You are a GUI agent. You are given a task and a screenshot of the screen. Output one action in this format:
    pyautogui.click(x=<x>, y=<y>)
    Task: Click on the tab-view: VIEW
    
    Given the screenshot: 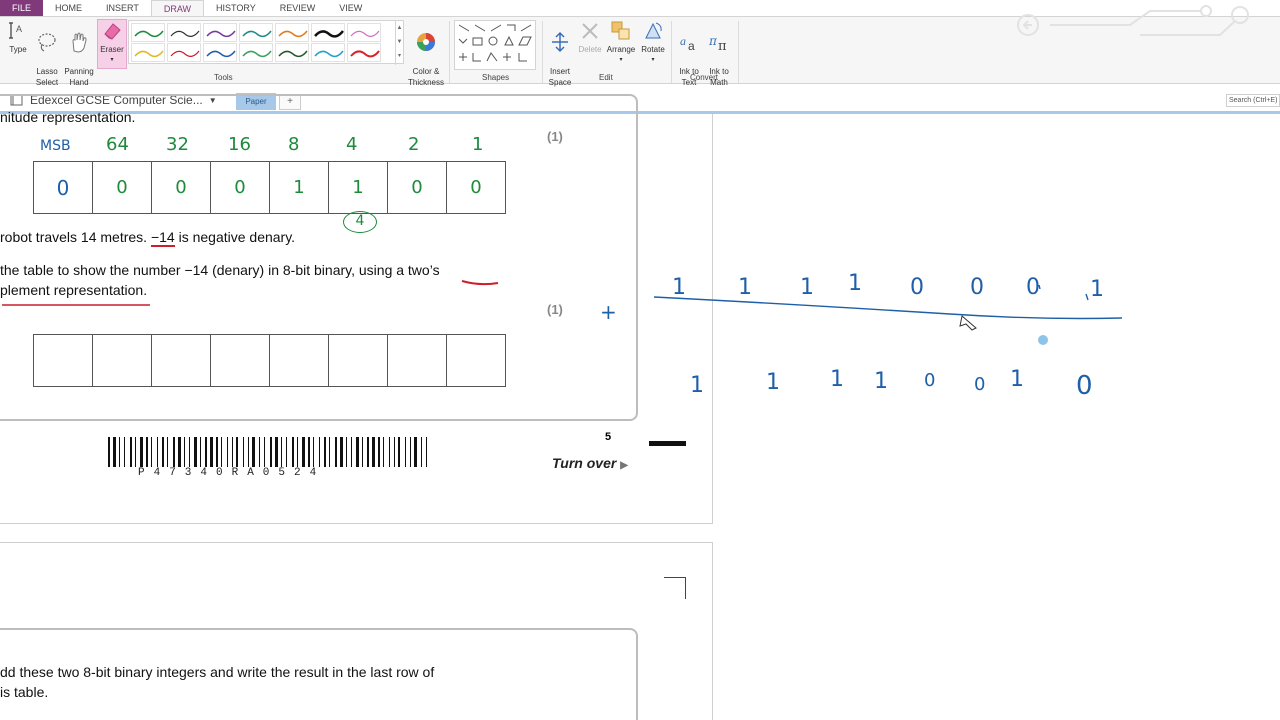 What is the action you would take?
    pyautogui.click(x=350, y=8)
    